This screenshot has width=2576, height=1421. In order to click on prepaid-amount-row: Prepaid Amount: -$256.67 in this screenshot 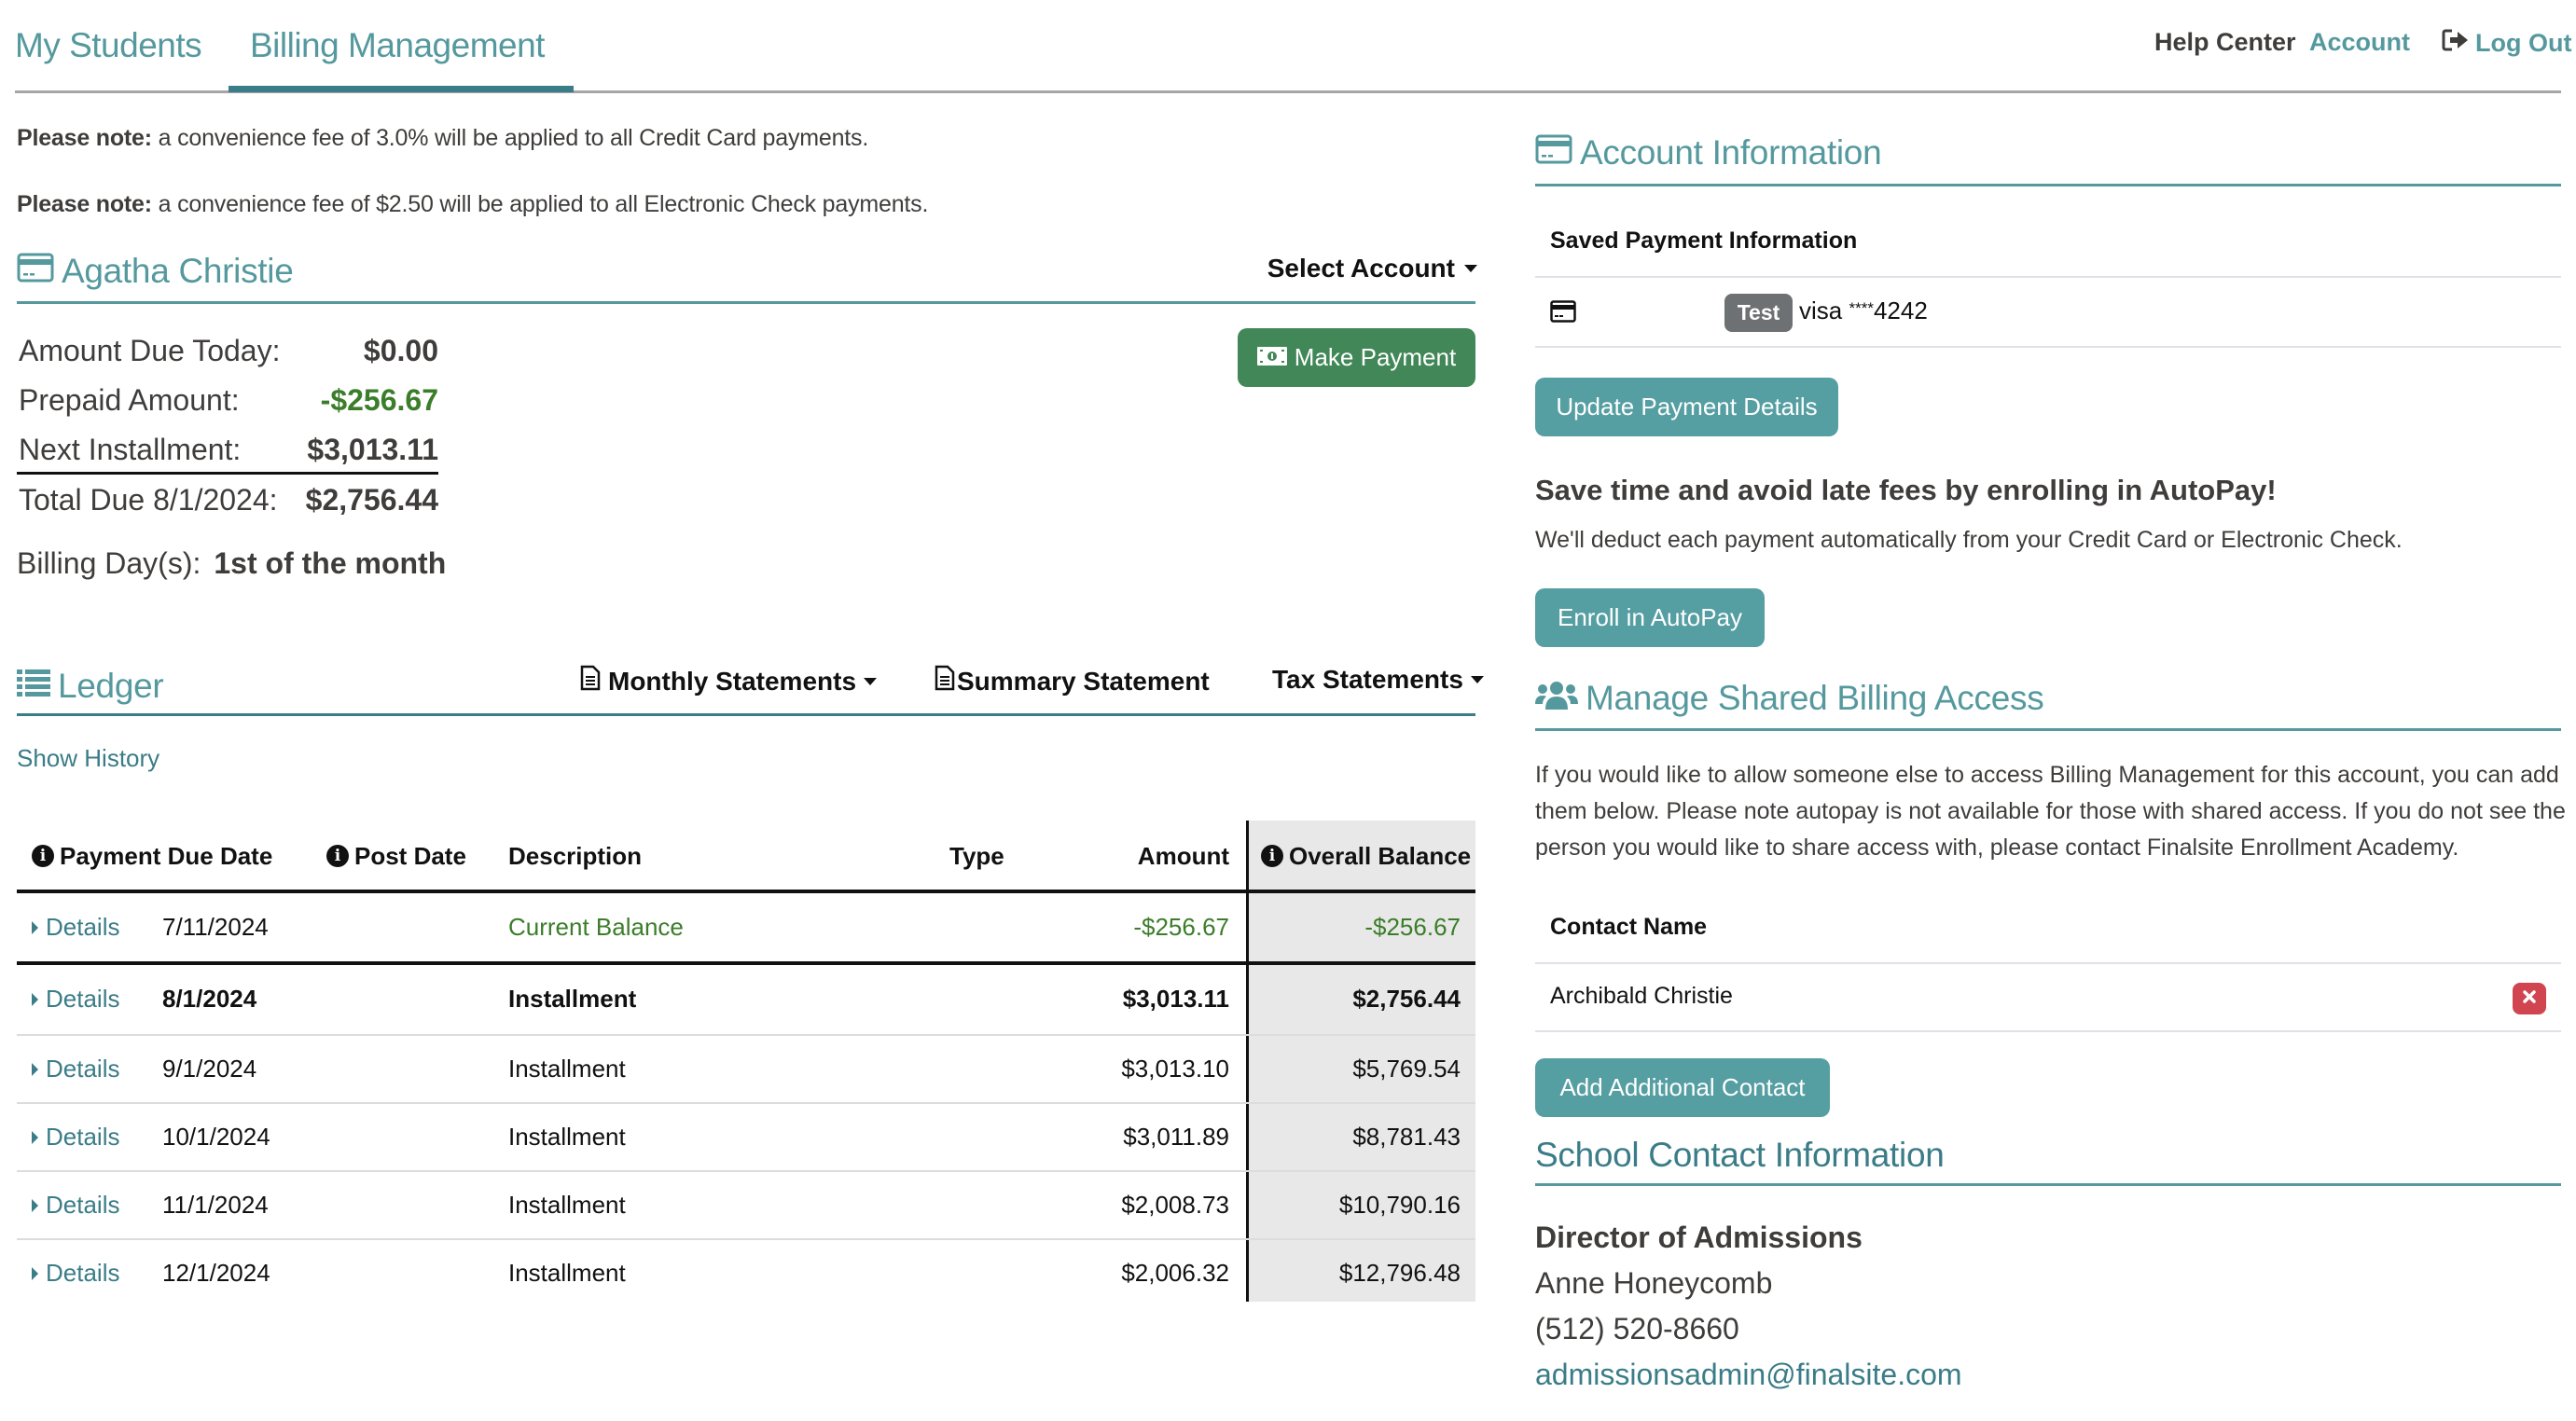, I will do `click(228, 400)`.